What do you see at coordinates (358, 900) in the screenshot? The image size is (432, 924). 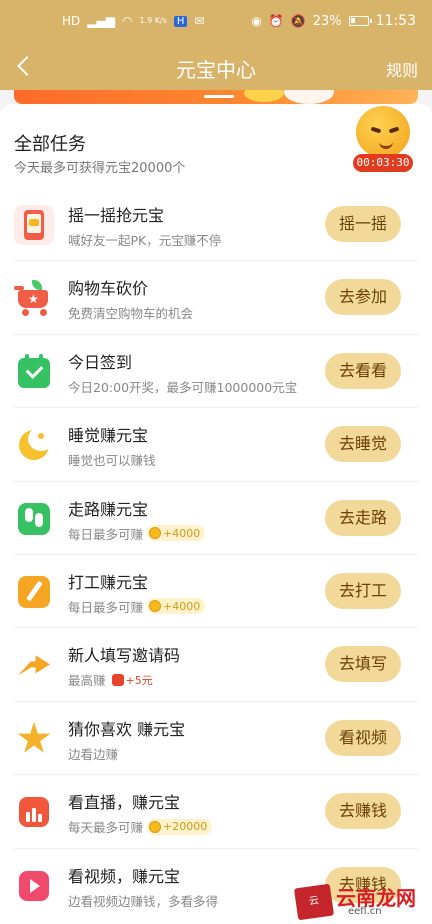 I see `watermark: 云 云南龙网 eefl.cn` at bounding box center [358, 900].